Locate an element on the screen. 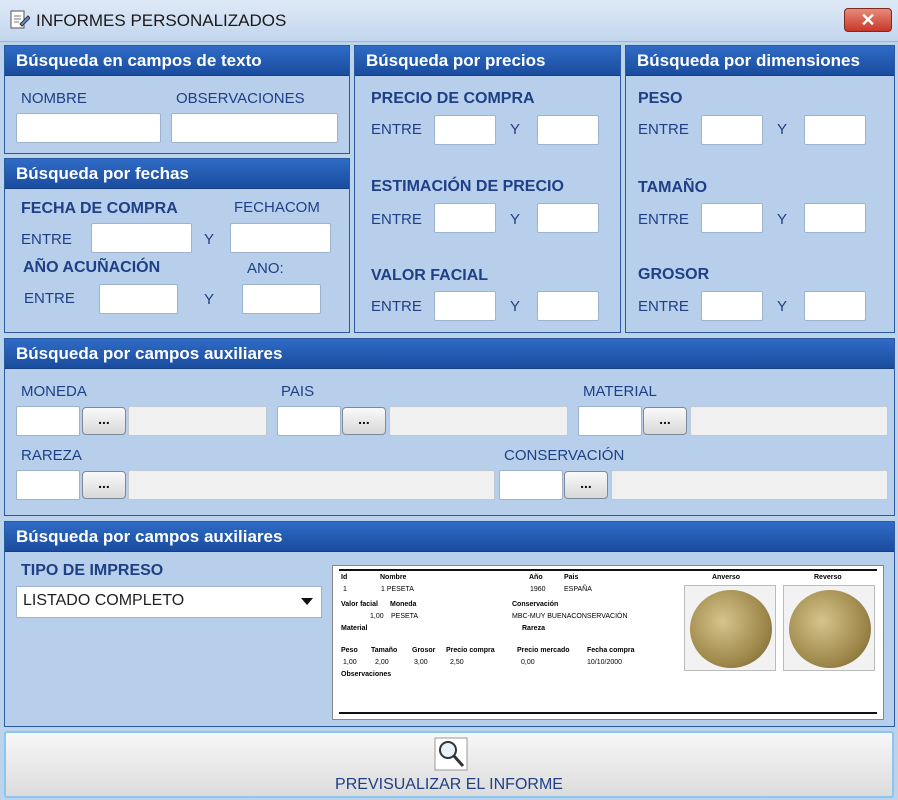 The image size is (898, 800). moneda-label: MONEDA is located at coordinates (54, 391).